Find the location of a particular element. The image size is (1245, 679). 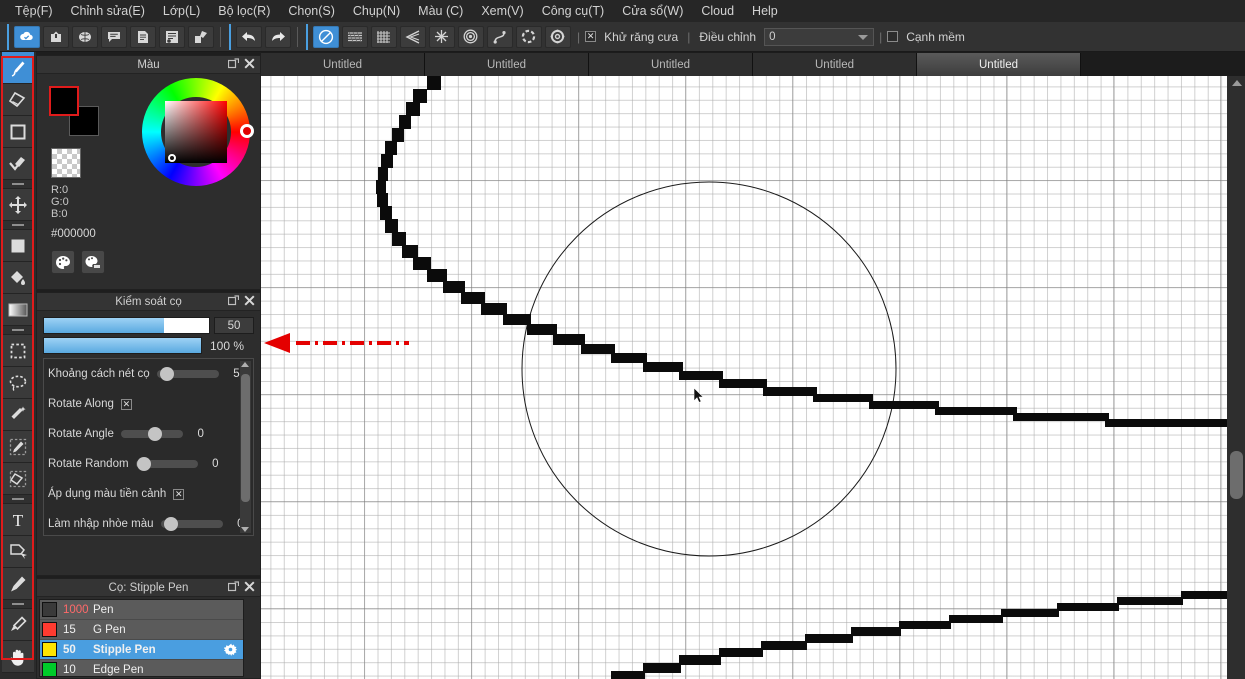

magic-wand-tool is located at coordinates (18, 415).